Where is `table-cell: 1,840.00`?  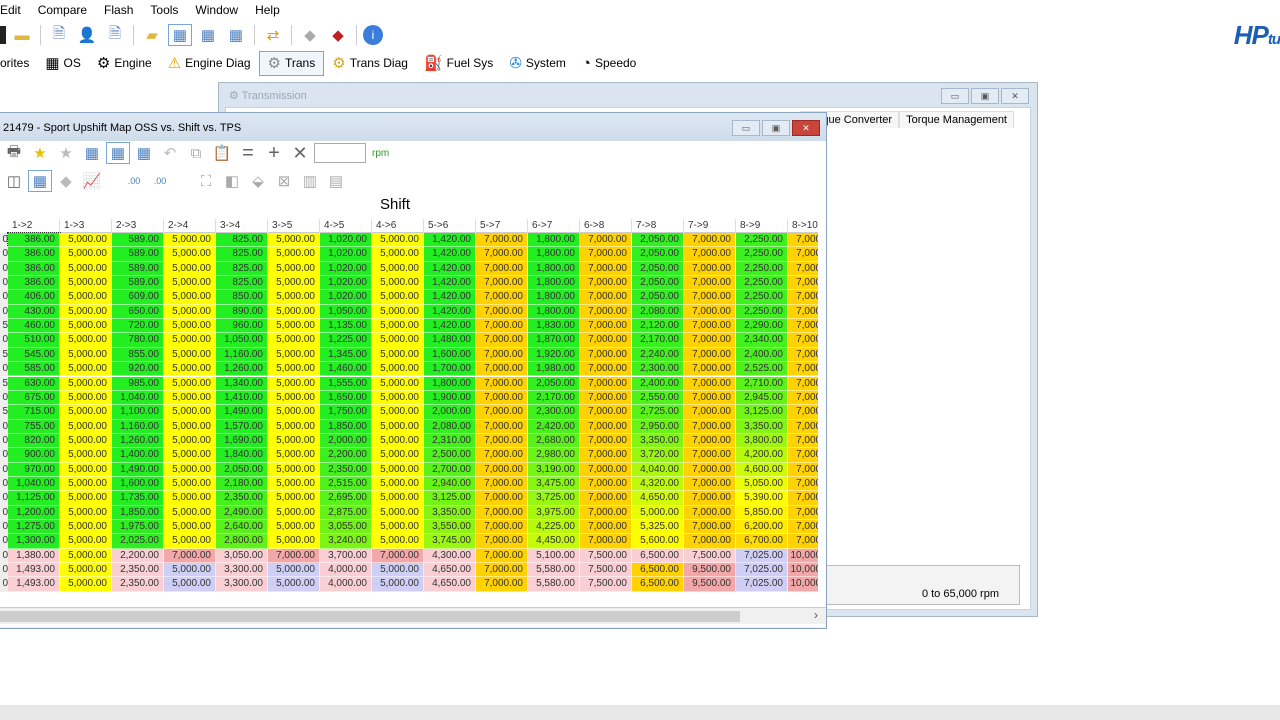
table-cell: 1,840.00 is located at coordinates (242, 455).